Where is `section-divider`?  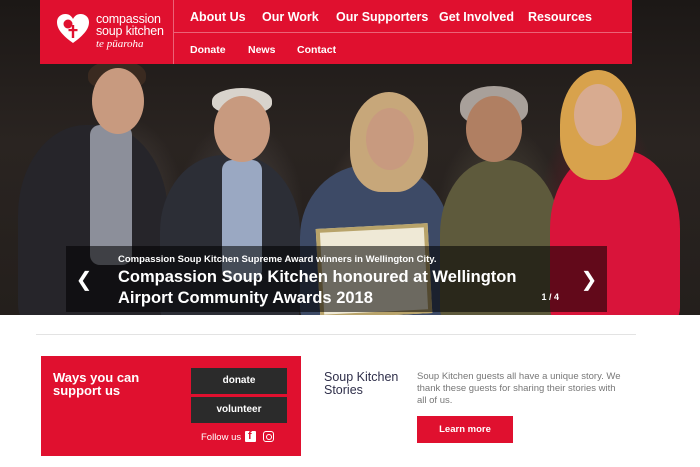 section-divider is located at coordinates (336, 334).